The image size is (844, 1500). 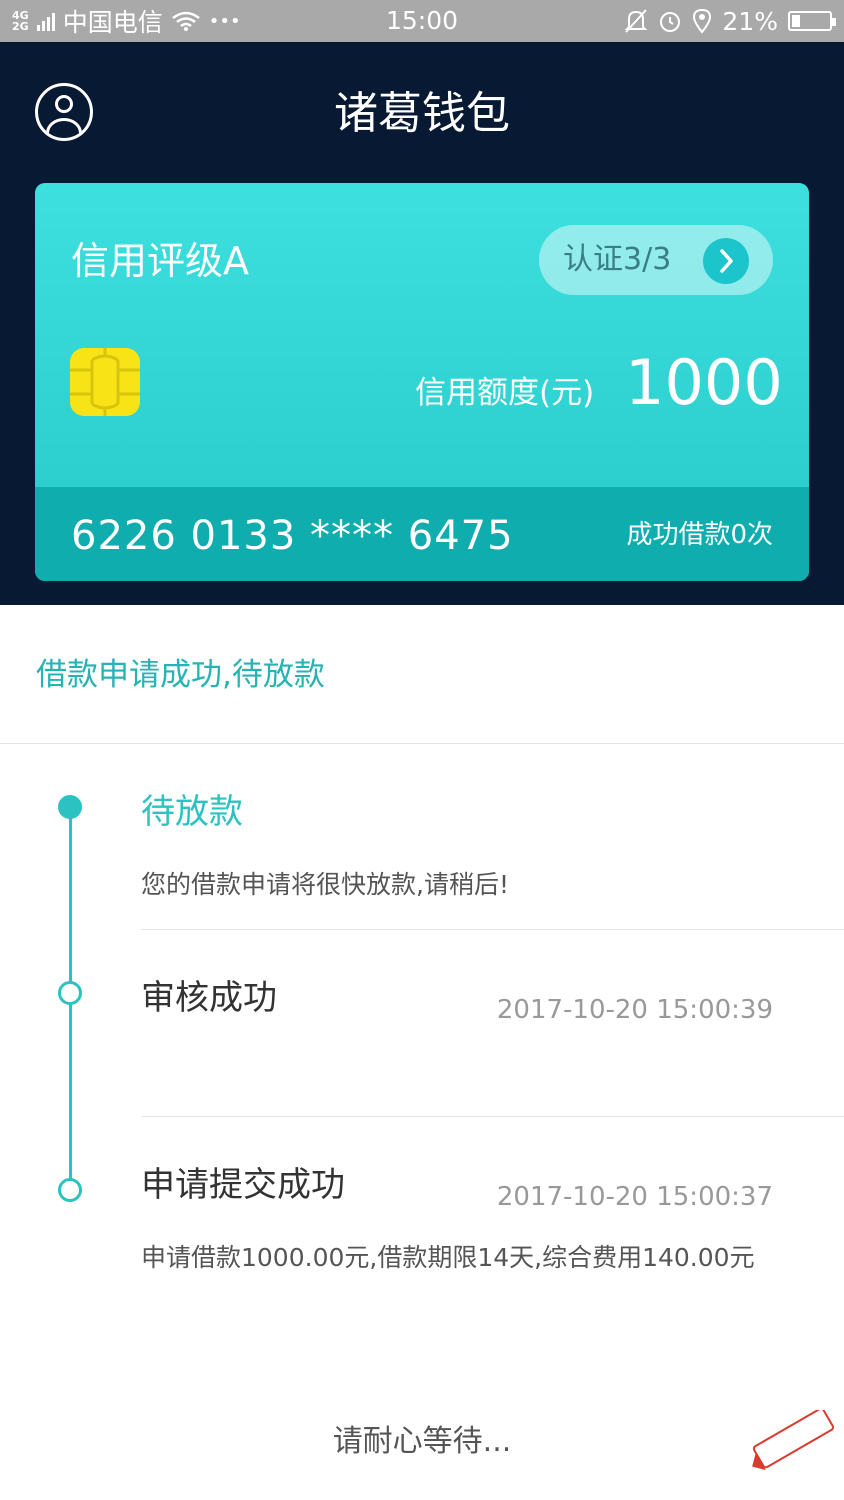 I want to click on card-number: 6226 0133 **** 6475, so click(x=292, y=536).